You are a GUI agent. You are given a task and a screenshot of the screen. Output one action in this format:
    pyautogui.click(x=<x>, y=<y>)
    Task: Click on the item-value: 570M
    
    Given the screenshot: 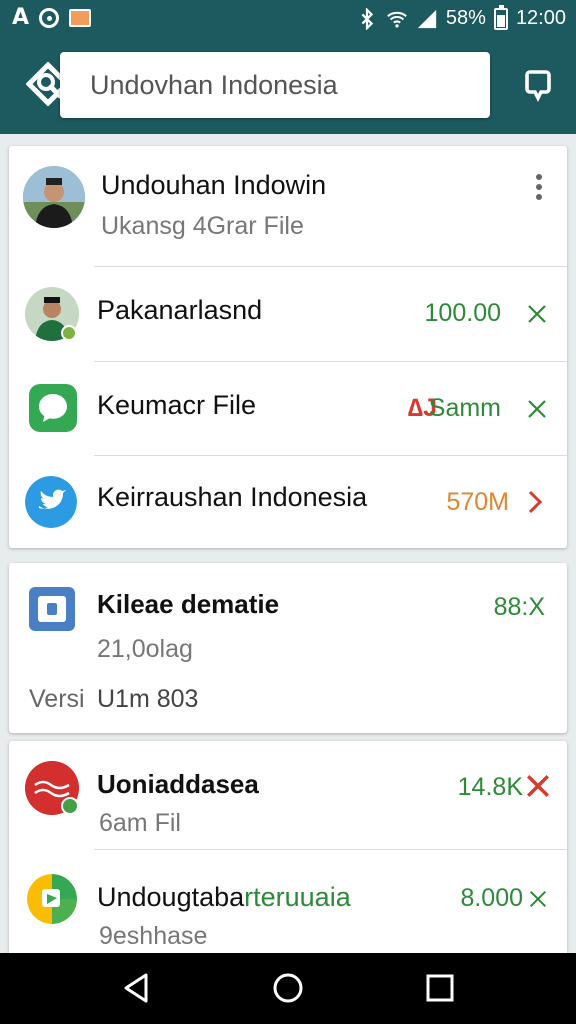 What is the action you would take?
    pyautogui.click(x=477, y=502)
    